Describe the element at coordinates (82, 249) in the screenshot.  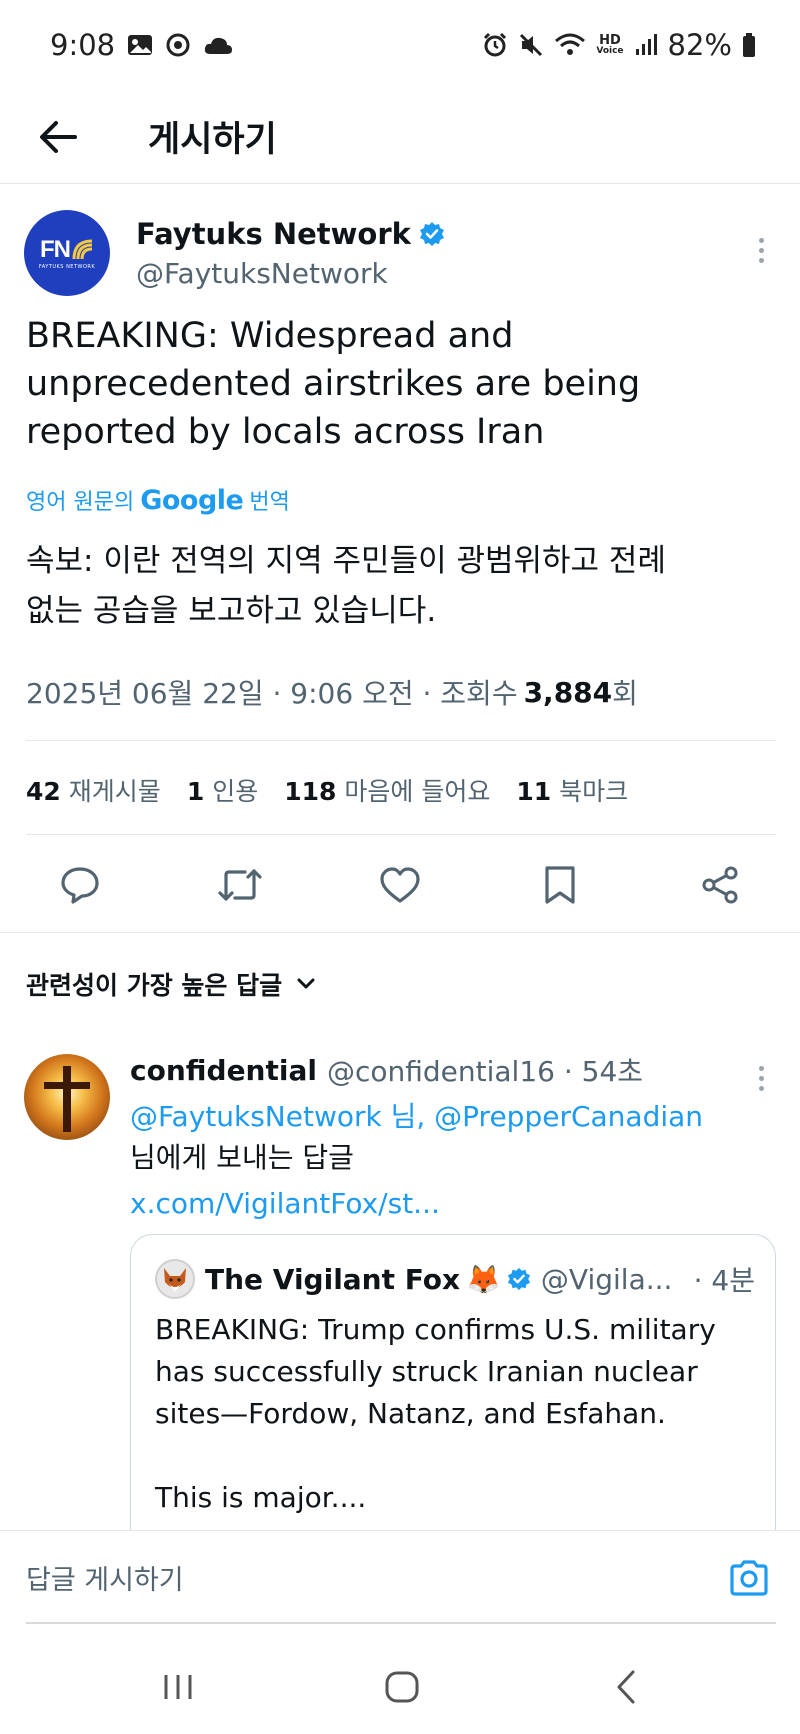
I see `broadcast-icon` at that location.